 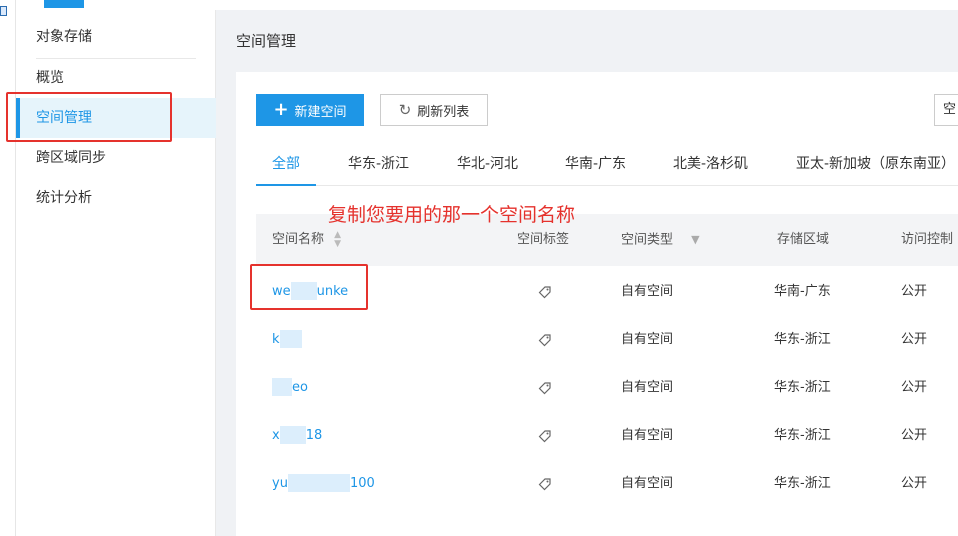 I want to click on top-bar, so click(x=487, y=5).